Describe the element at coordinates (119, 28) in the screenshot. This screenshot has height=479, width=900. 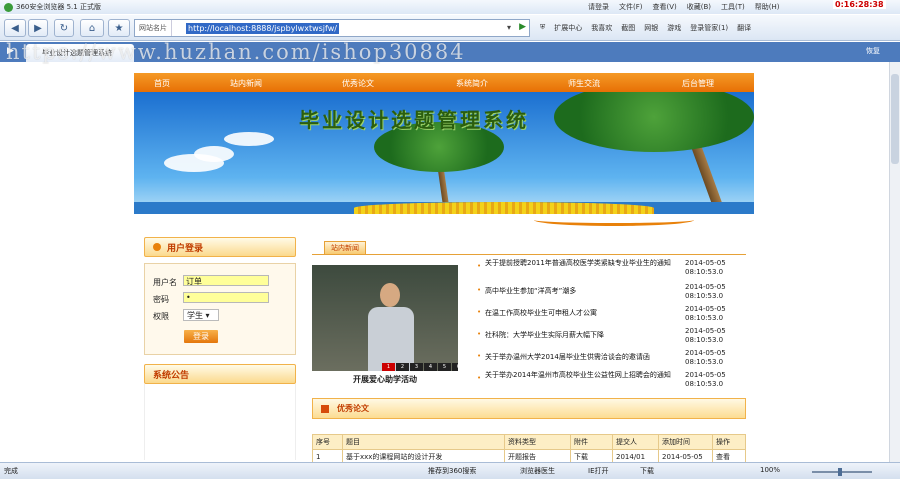
I see `favorite-button: ★` at that location.